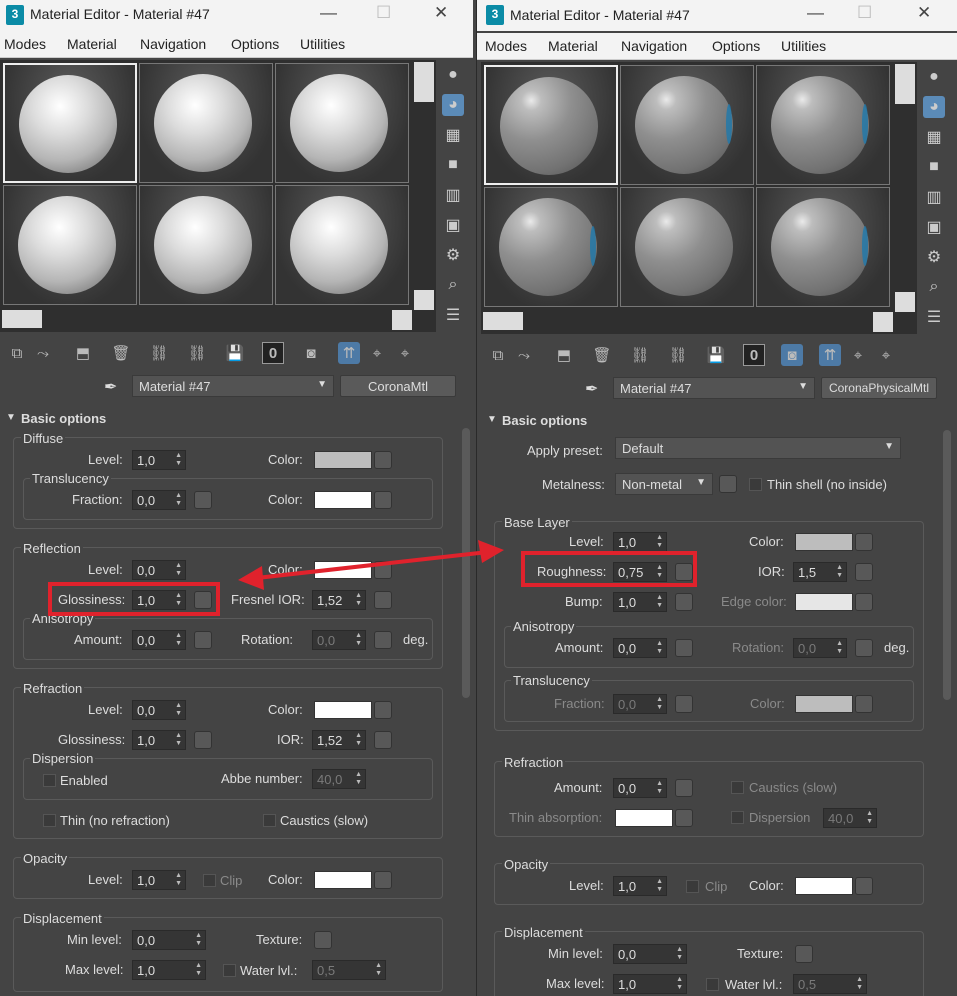 Image resolution: width=957 pixels, height=996 pixels. Describe the element at coordinates (879, 388) in the screenshot. I see `material-type-button: CoronaPhysicalMtl` at that location.